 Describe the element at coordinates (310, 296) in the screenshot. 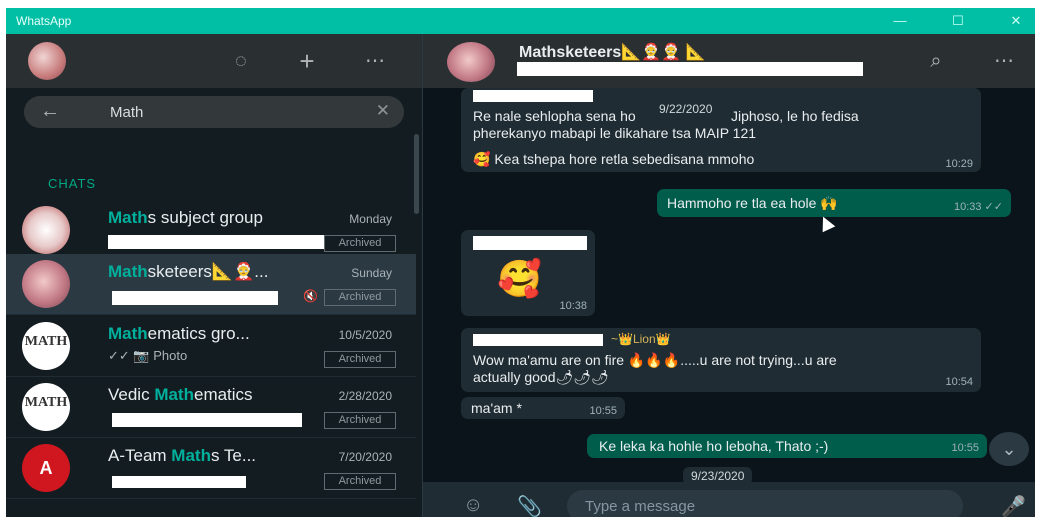

I see `muted-icon: 🔇` at that location.